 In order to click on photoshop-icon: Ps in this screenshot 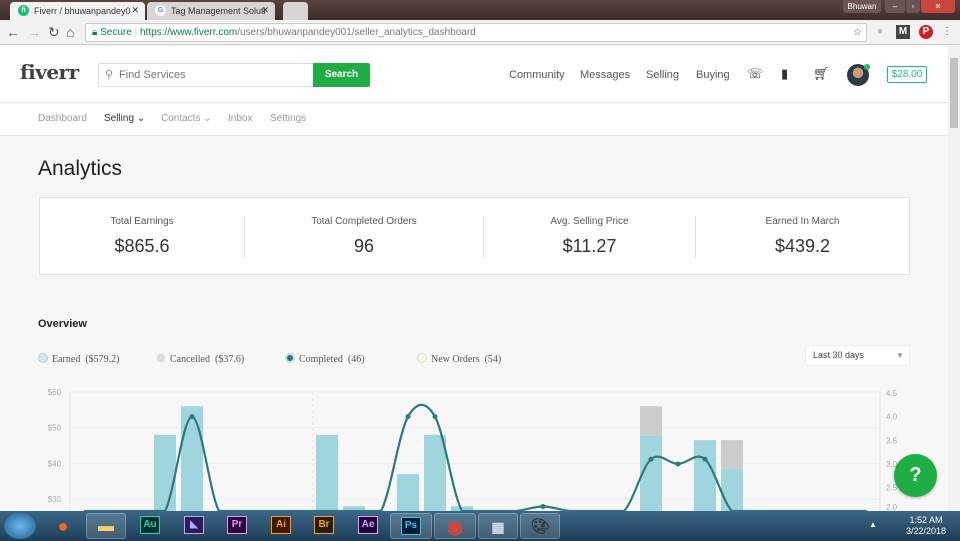, I will do `click(411, 526)`.